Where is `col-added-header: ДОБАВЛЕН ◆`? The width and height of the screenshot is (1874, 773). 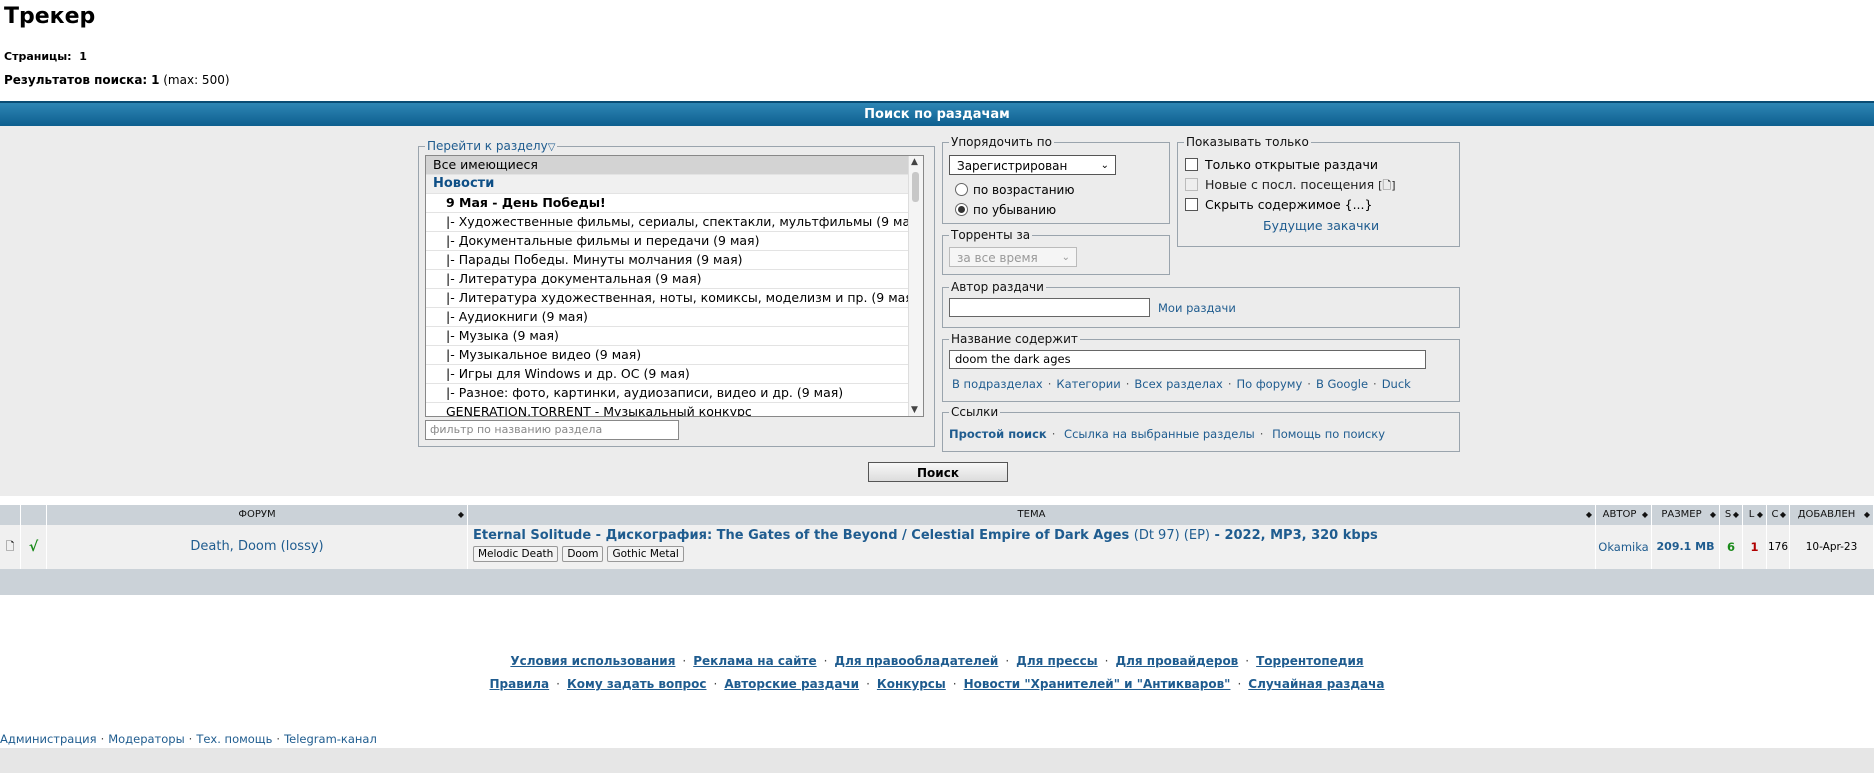
col-added-header: ДОБАВЛЕН ◆ is located at coordinates (1832, 515).